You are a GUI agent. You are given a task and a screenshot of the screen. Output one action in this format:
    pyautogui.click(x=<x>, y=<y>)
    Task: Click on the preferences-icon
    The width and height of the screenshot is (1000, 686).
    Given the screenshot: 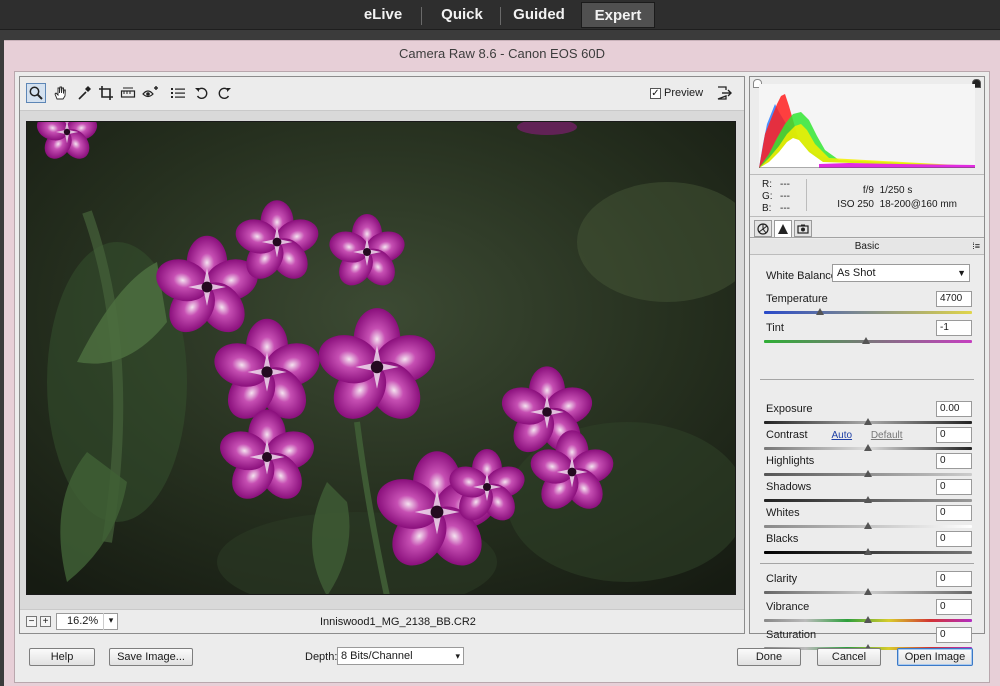 What is the action you would take?
    pyautogui.click(x=178, y=93)
    